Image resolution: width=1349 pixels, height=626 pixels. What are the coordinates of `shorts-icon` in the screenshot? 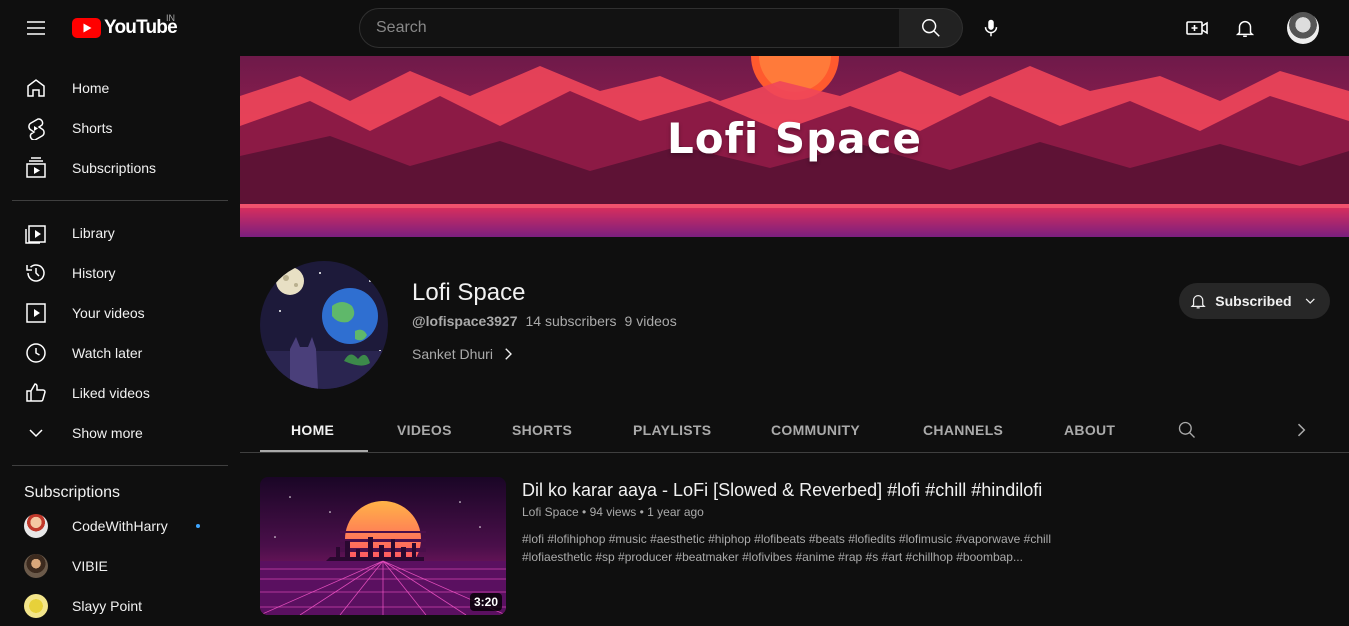 It's located at (36, 128).